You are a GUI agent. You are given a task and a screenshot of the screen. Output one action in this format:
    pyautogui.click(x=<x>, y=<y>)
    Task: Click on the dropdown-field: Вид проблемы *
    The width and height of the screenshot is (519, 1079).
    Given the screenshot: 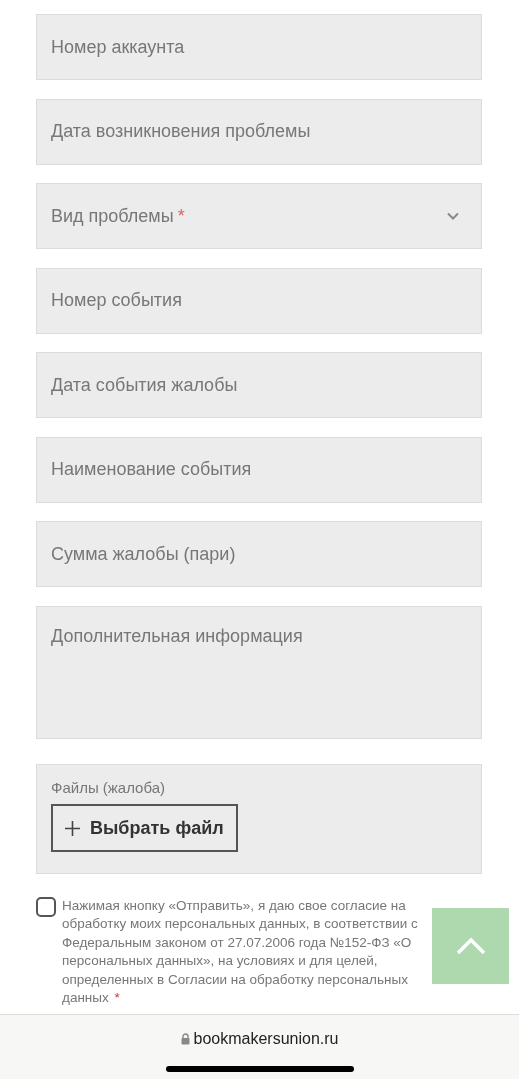 What is the action you would take?
    pyautogui.click(x=259, y=216)
    